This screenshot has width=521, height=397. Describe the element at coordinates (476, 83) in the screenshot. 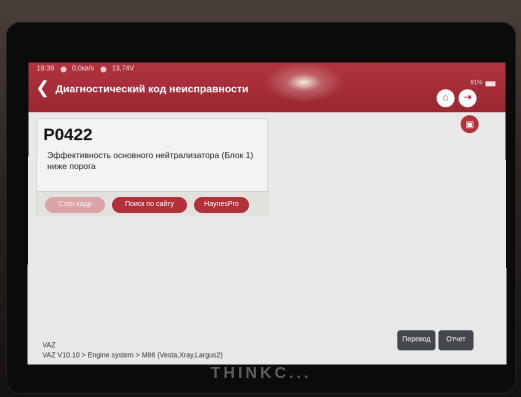

I see `battery-percent: 91%` at that location.